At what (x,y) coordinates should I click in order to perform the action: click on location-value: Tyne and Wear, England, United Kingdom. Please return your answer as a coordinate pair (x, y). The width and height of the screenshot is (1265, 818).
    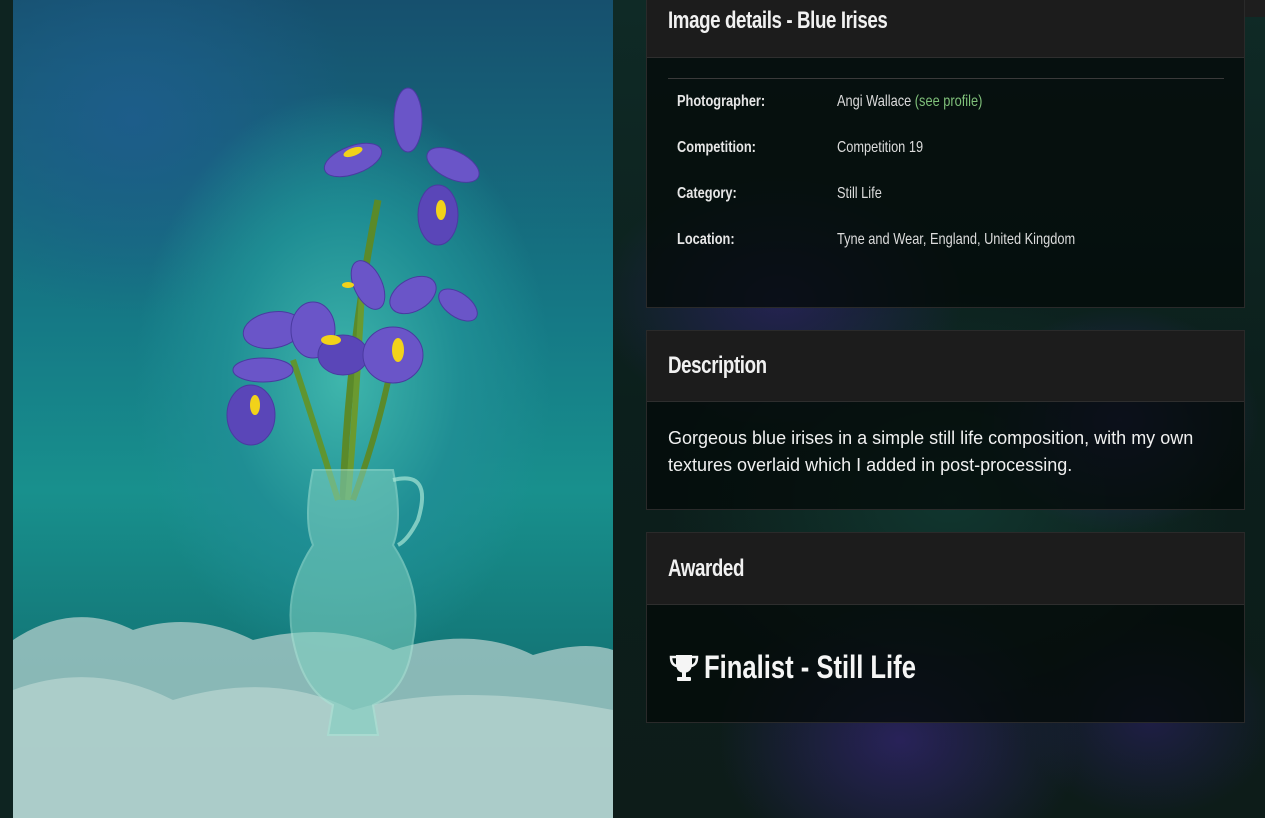
    Looking at the image, I should click on (956, 239).